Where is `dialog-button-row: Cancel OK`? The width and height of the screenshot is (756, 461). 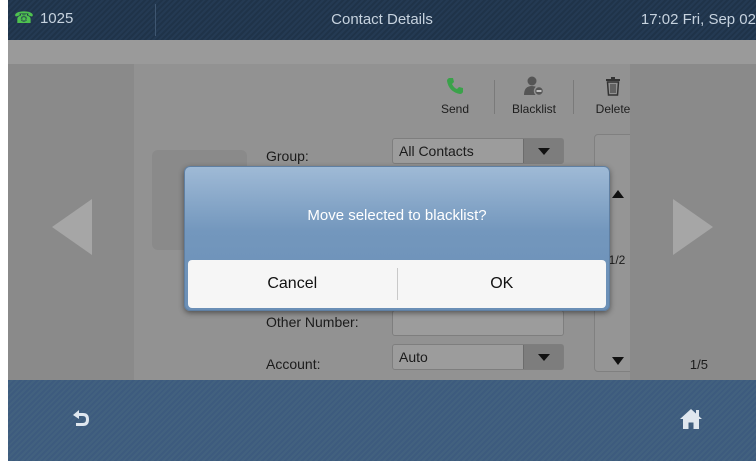
dialog-button-row: Cancel OK is located at coordinates (397, 284).